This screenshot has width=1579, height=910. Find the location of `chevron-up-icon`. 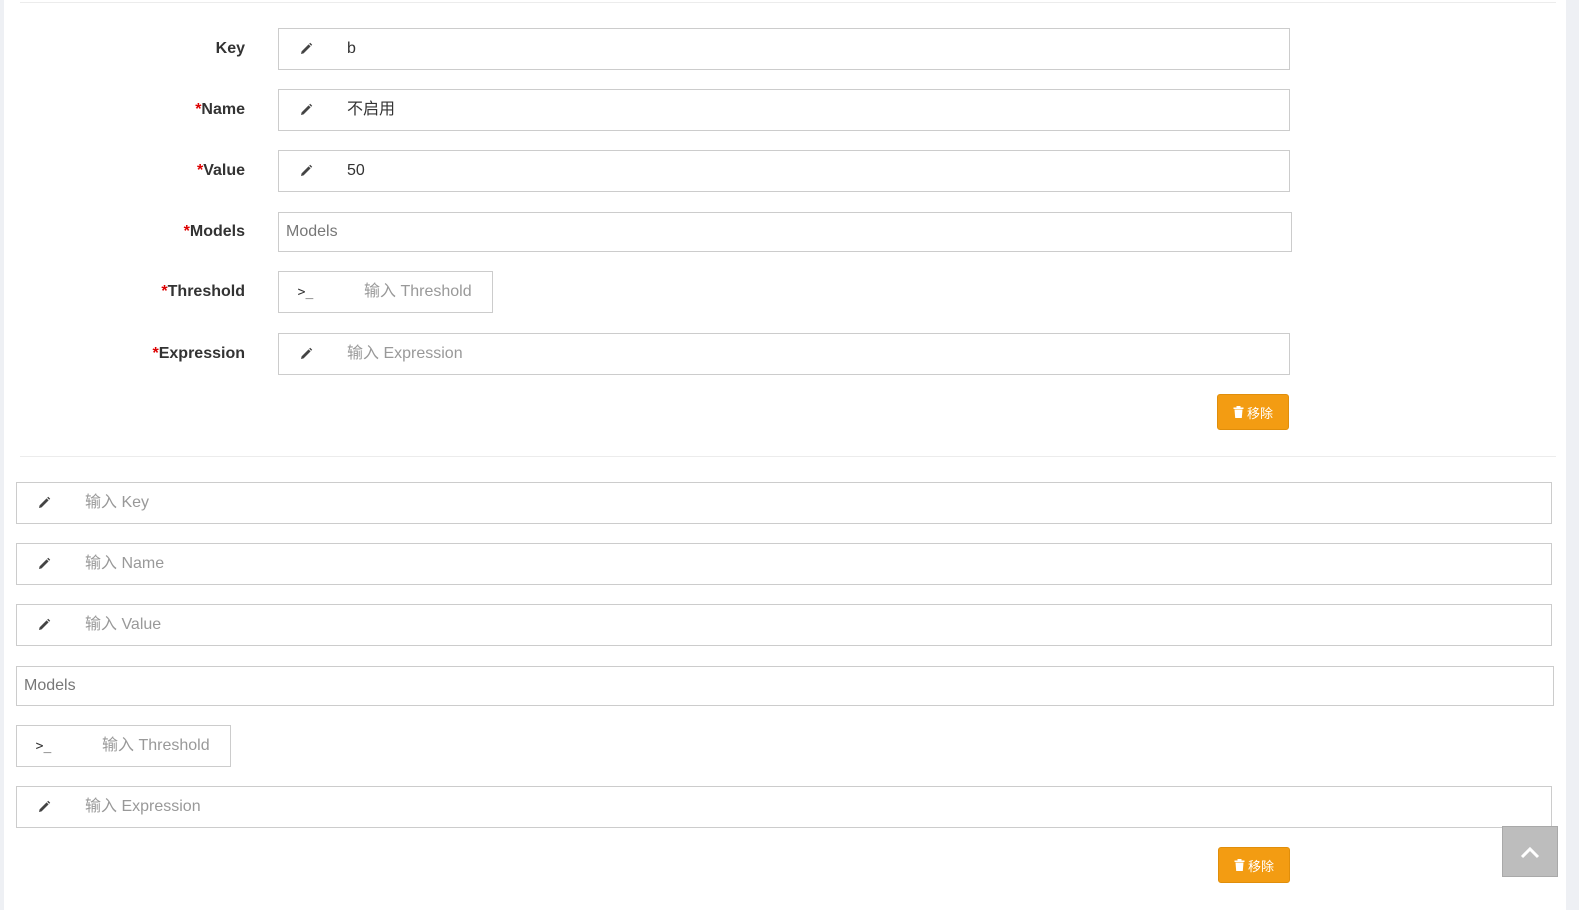

chevron-up-icon is located at coordinates (1530, 852).